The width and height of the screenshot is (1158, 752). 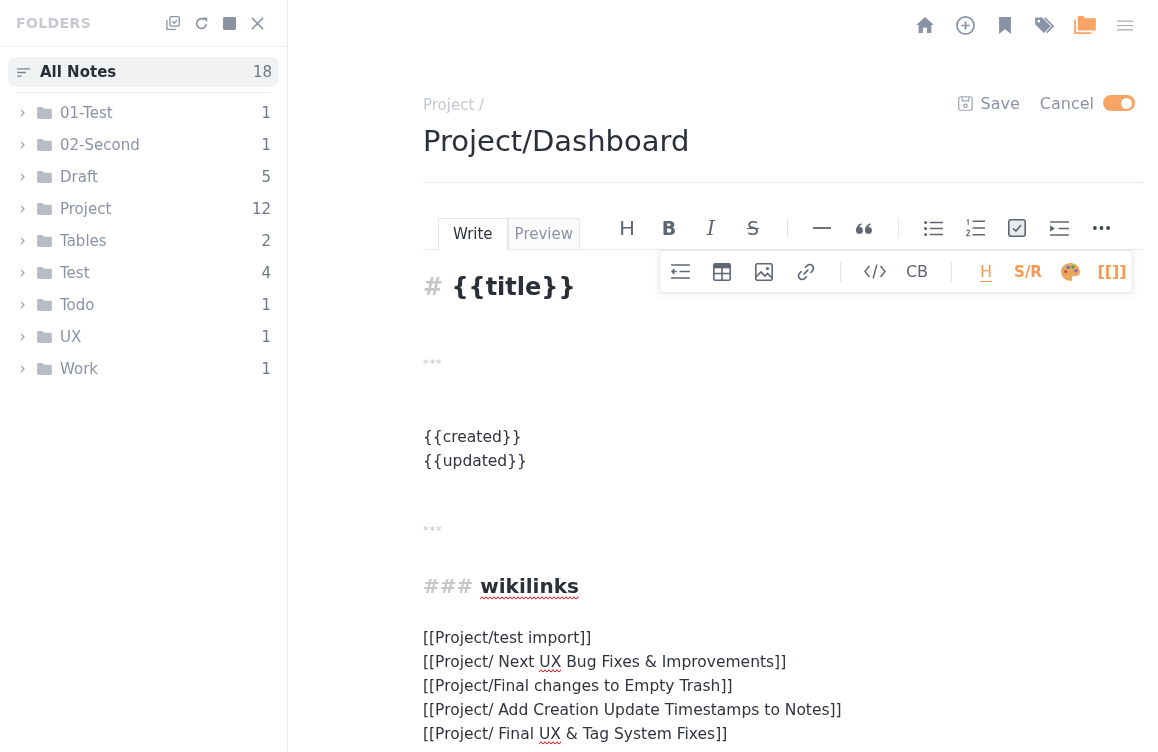 I want to click on toggle-switch, so click(x=1119, y=103).